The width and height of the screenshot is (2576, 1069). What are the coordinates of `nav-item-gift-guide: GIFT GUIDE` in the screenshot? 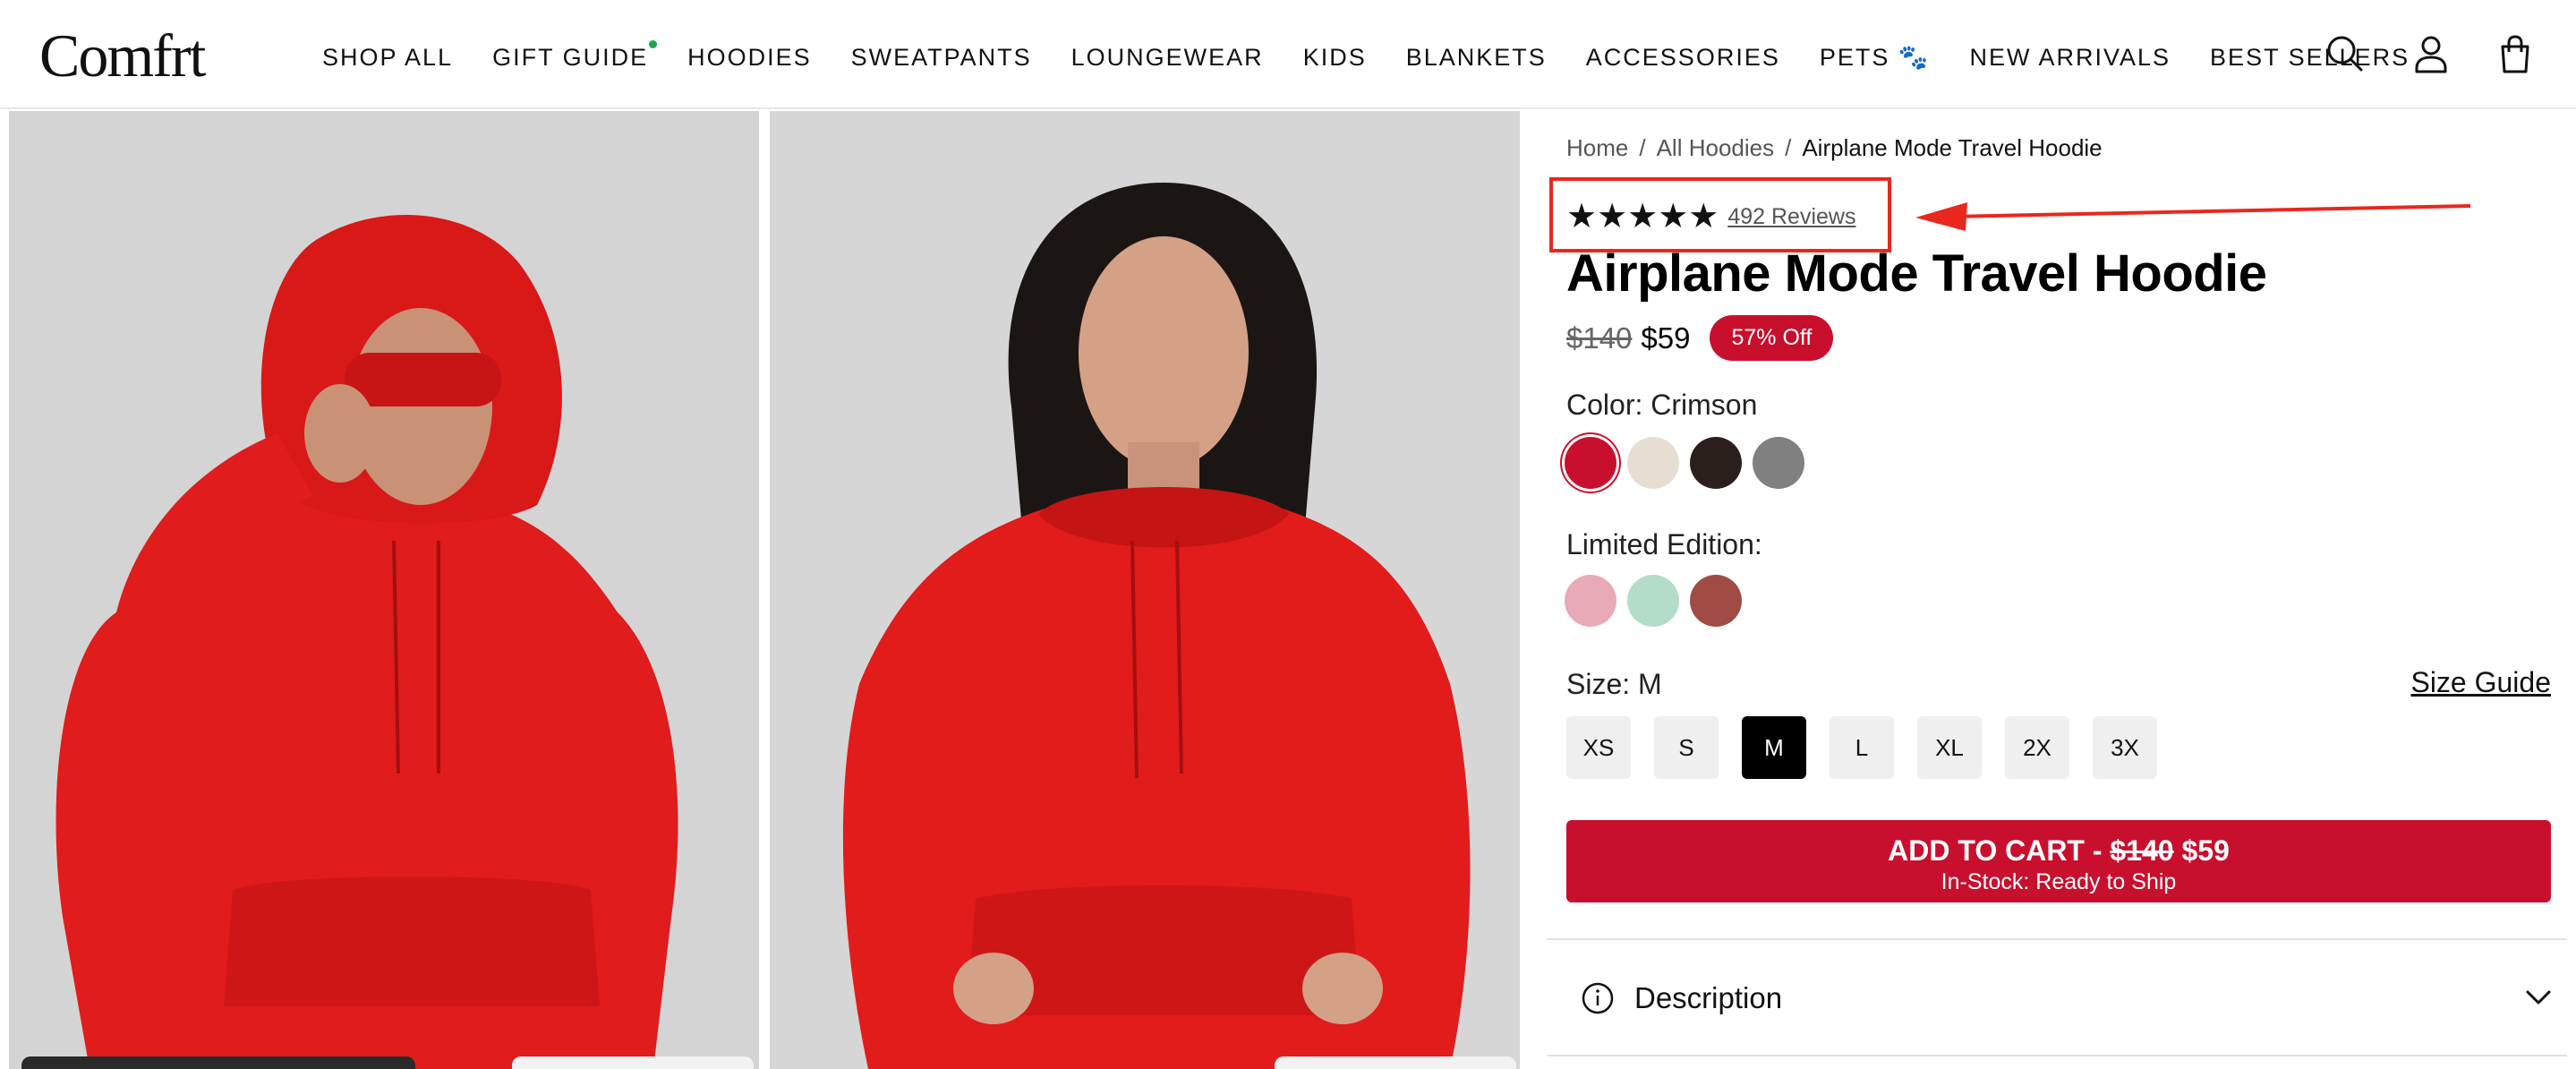 It's located at (575, 55).